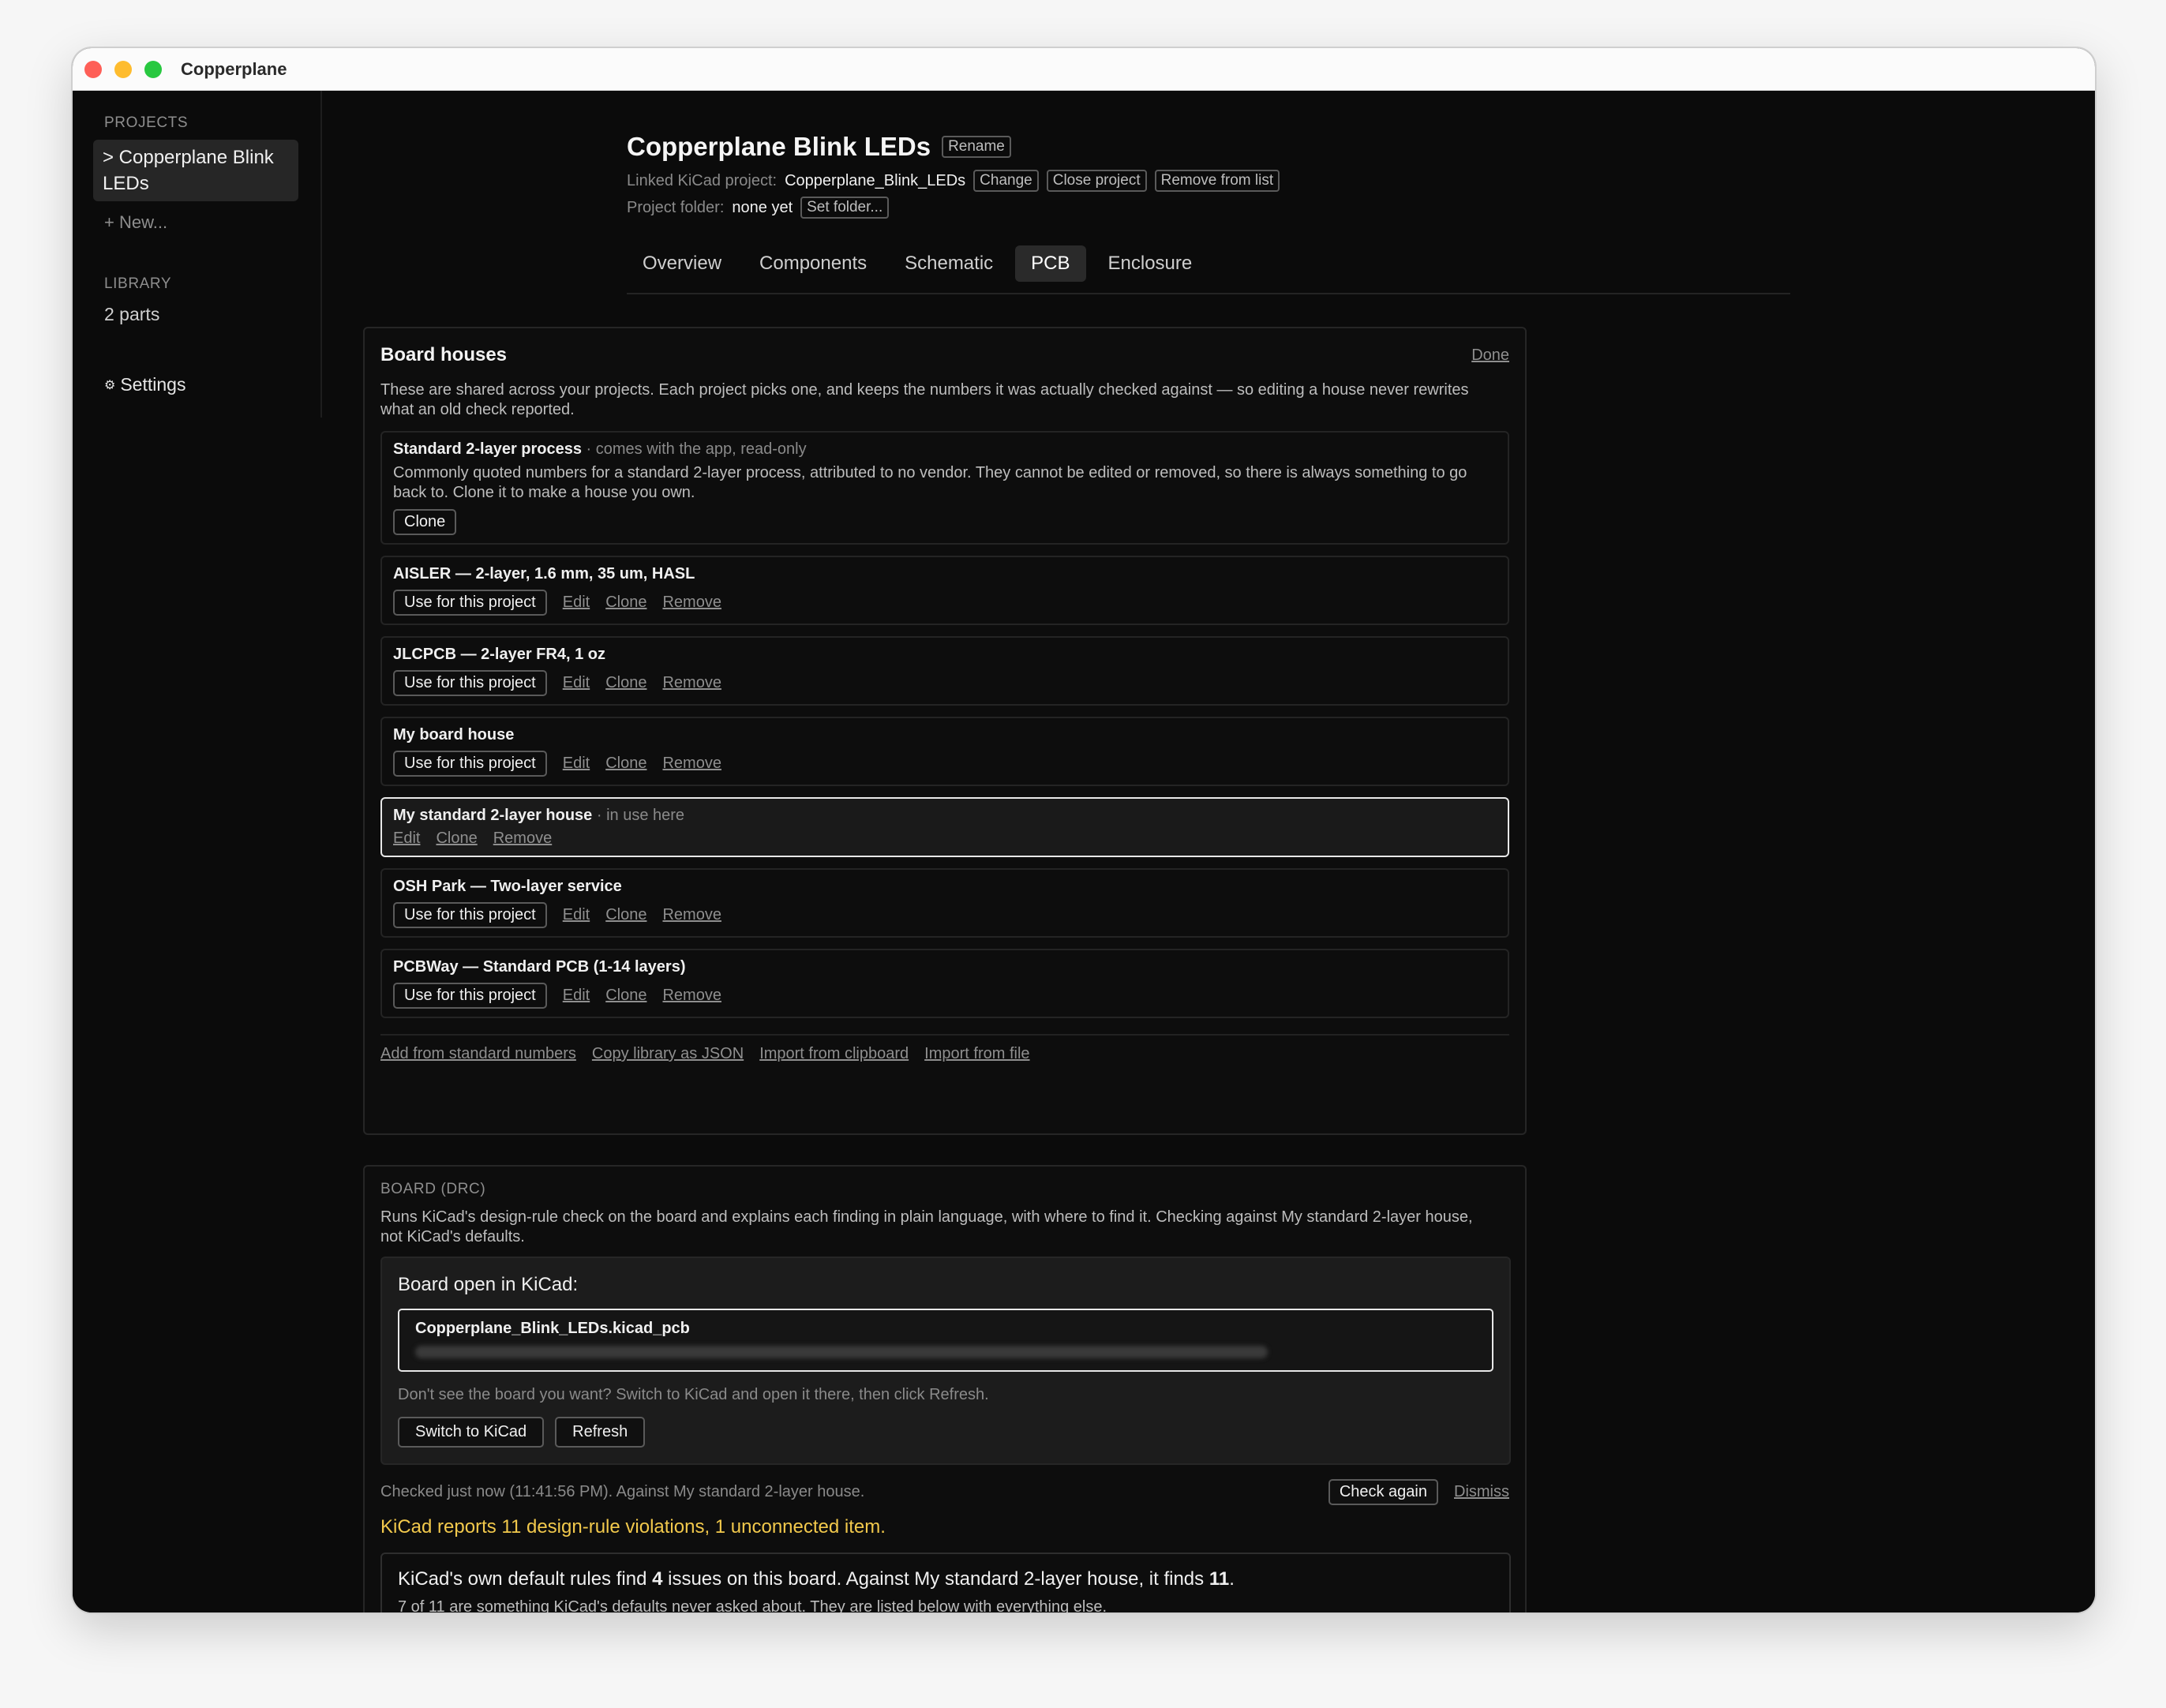 This screenshot has width=2166, height=1708. Describe the element at coordinates (138, 284) in the screenshot. I see `library-heading: LIBRARY` at that location.